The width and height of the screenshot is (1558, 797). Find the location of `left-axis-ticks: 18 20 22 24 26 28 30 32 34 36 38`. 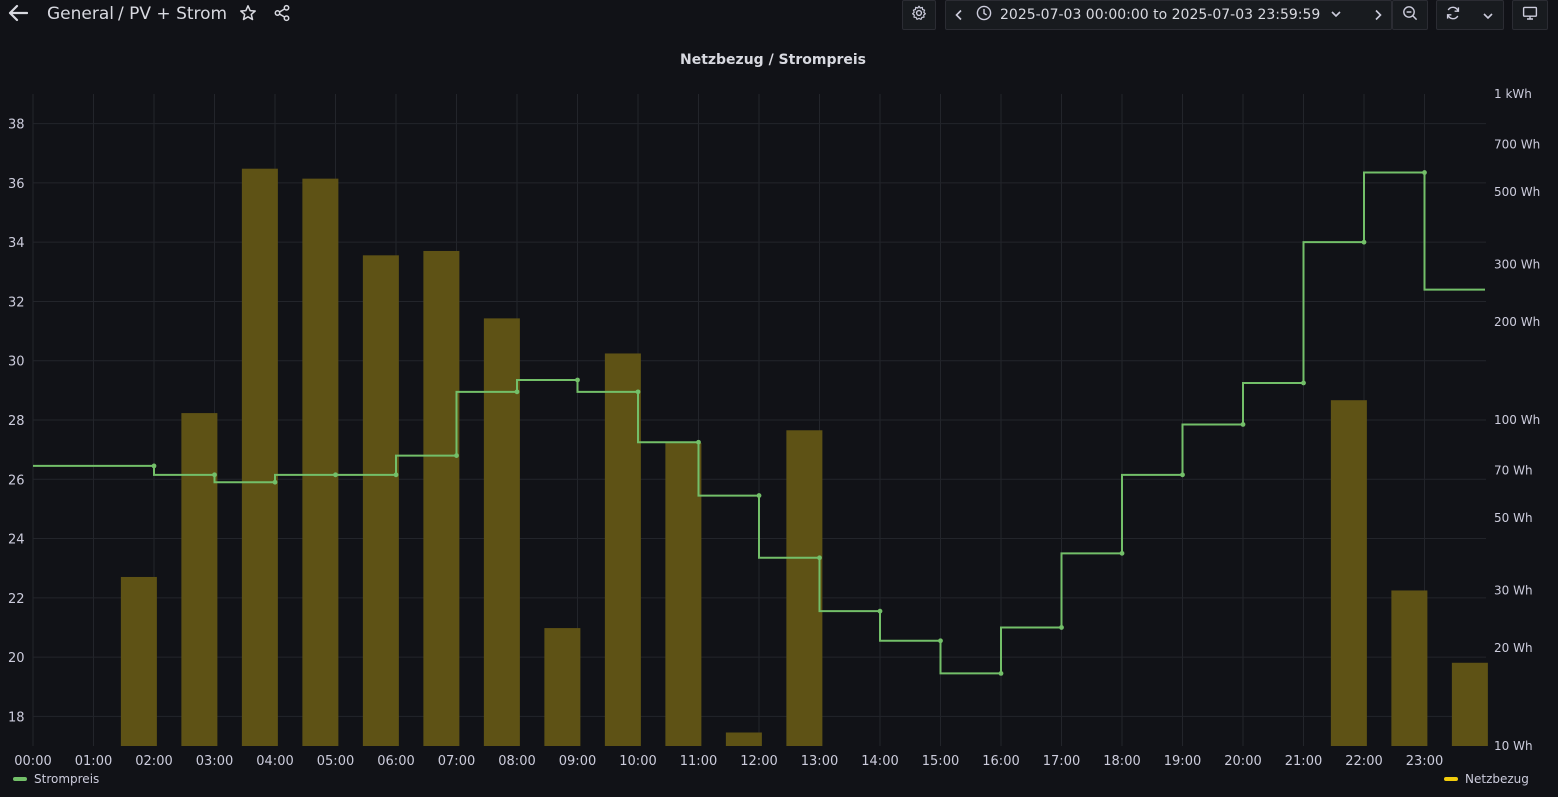

left-axis-ticks: 18 20 22 24 26 28 30 32 34 36 38 is located at coordinates (16, 422).